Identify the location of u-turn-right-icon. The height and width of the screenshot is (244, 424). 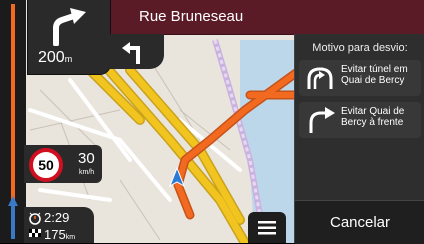
(322, 120).